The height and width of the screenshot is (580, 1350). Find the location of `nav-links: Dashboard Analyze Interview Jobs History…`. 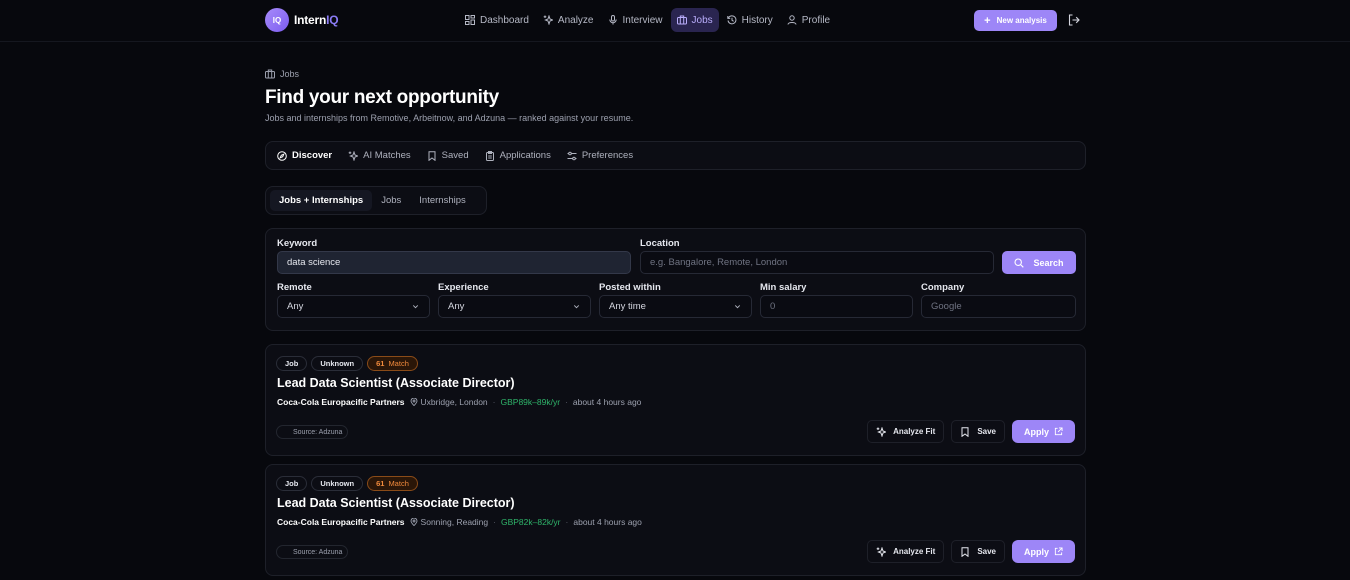

nav-links: Dashboard Analyze Interview Jobs History… is located at coordinates (647, 20).